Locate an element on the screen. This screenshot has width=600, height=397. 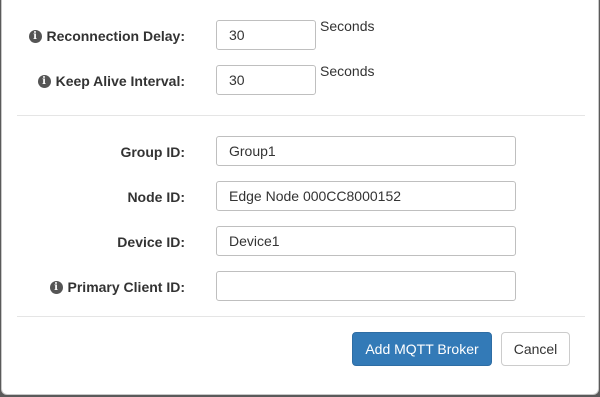
device-id-input is located at coordinates (366, 241).